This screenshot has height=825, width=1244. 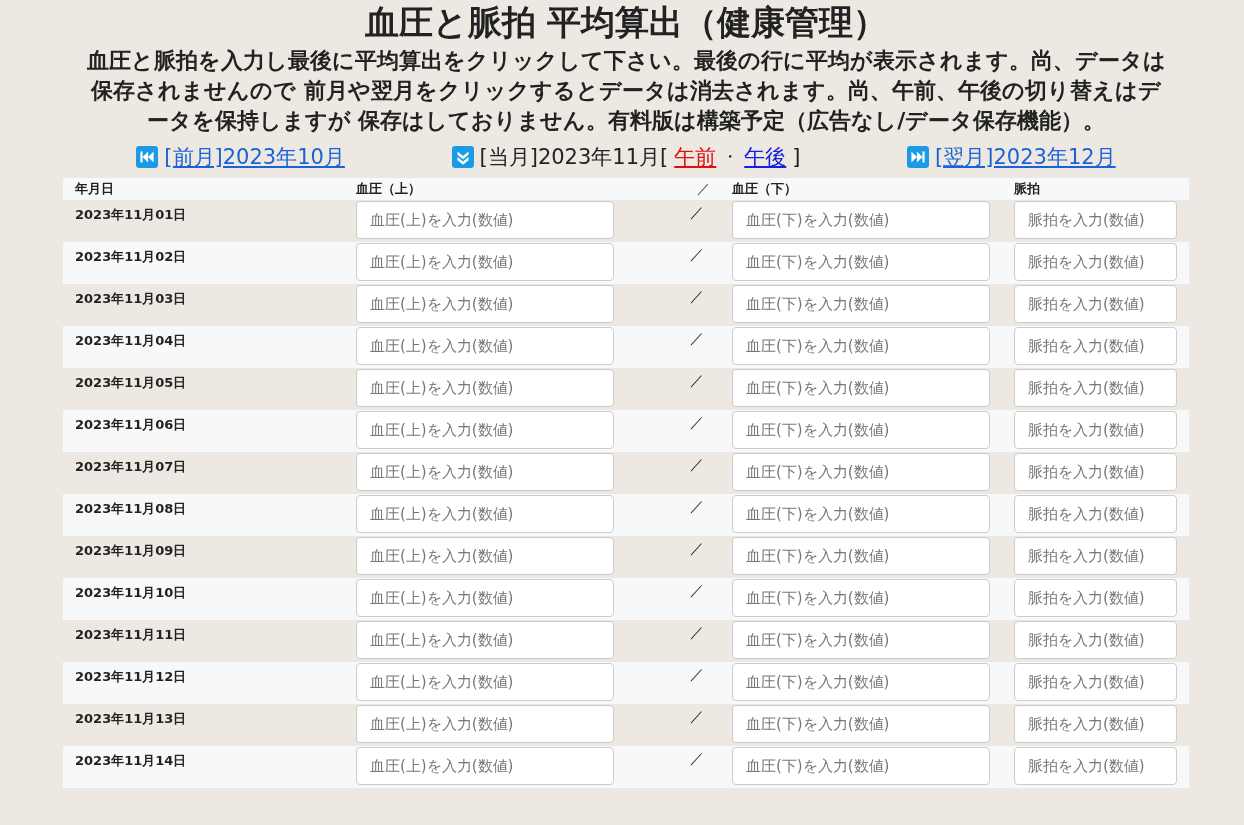 What do you see at coordinates (626, 91) in the screenshot?
I see `instructions-text: 血圧と脈拍を入力し最後に平均算出をクリックして下さい。最後の行に平均が表示されます。尚、データは保存されませんので 前月や翌月をクリックするとデータは消去されます。尚、午前、午後の切り替えはデータを保持しますが 保存はしておりません。有料版は構築予定（広告なし/データ保存機能）。` at bounding box center [626, 91].